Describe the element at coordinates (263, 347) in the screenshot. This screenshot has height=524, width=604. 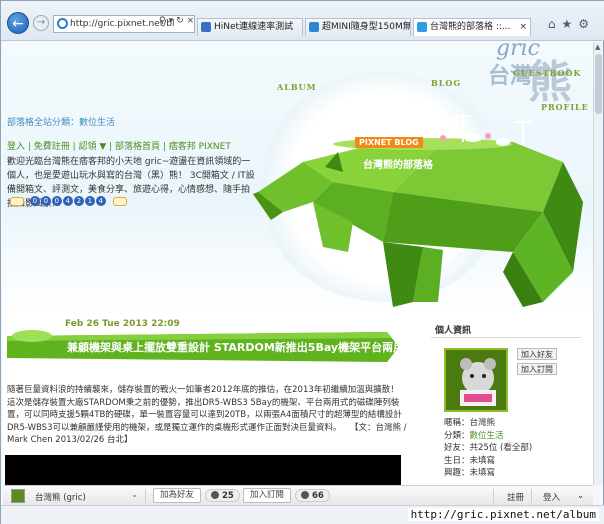
I see `post-title: 兼顧機架與桌上擺放雙重設計 STARDOM新推出5Bay機架平台兩用式磁碟陣列` at that location.